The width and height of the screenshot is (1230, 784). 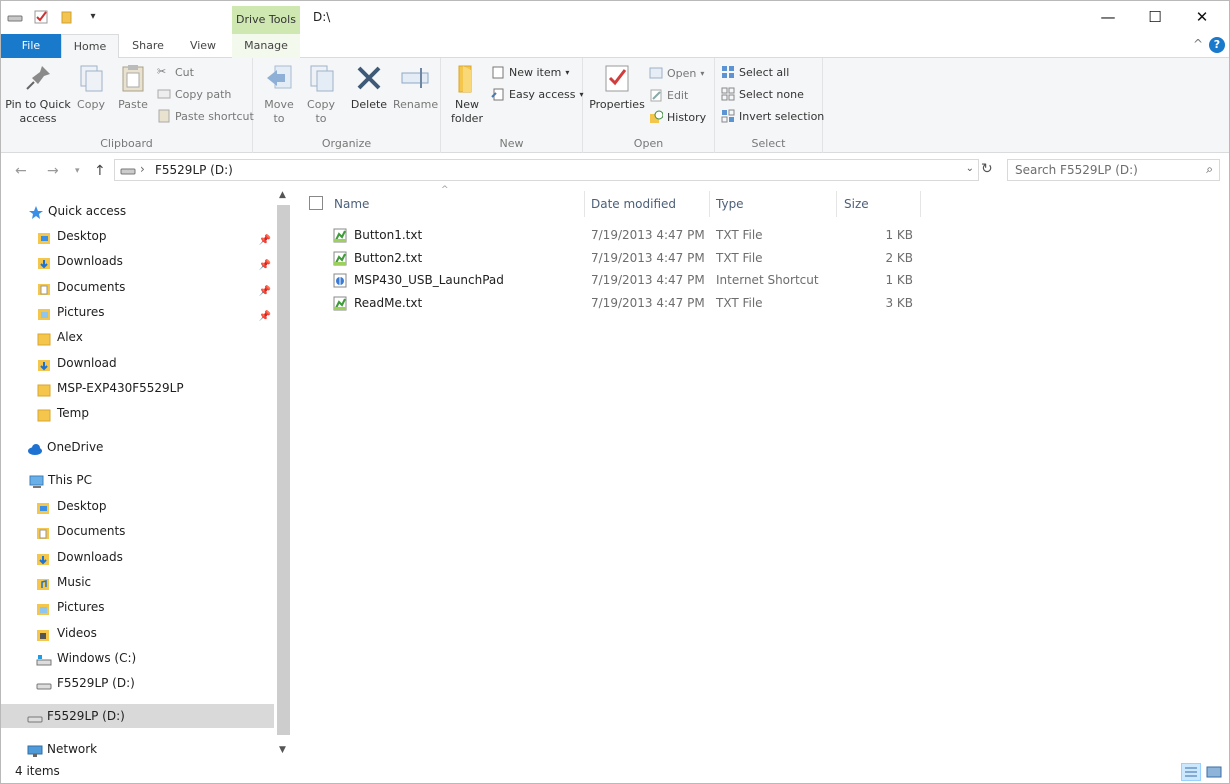 I want to click on new-item-button: New item ▾, so click(x=530, y=72).